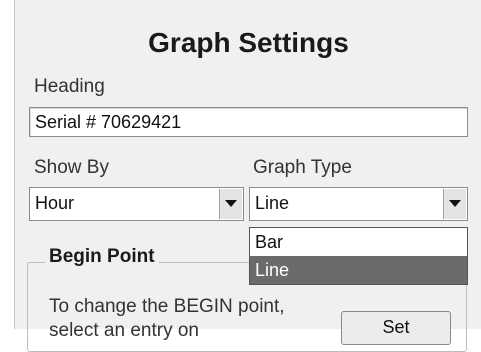 The image size is (481, 352). What do you see at coordinates (248, 42) in the screenshot?
I see `dialog-title: Graph Settings` at bounding box center [248, 42].